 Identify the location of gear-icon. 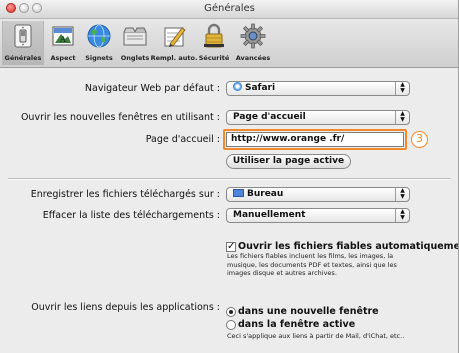
(253, 36).